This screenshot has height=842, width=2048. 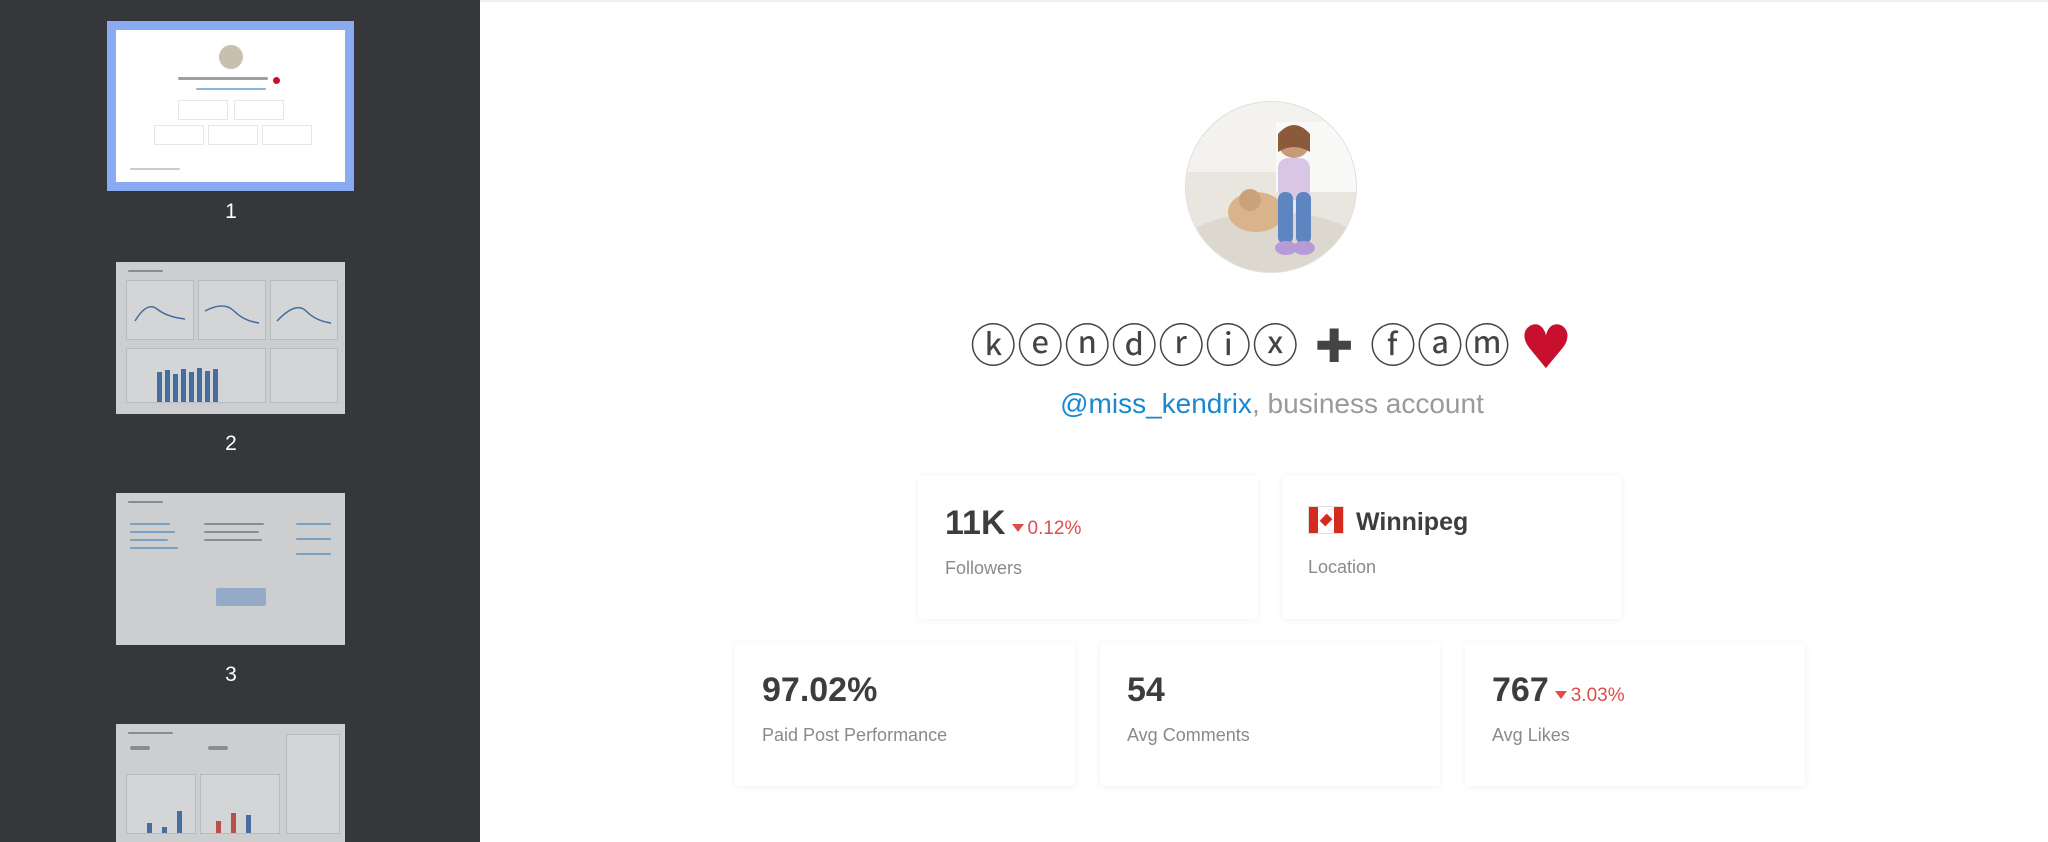 What do you see at coordinates (1240, 346) in the screenshot?
I see `profile-name-text: ⓚⓔⓝⓓⓡⓘⓧ ✚ ⓕⓐⓜ` at bounding box center [1240, 346].